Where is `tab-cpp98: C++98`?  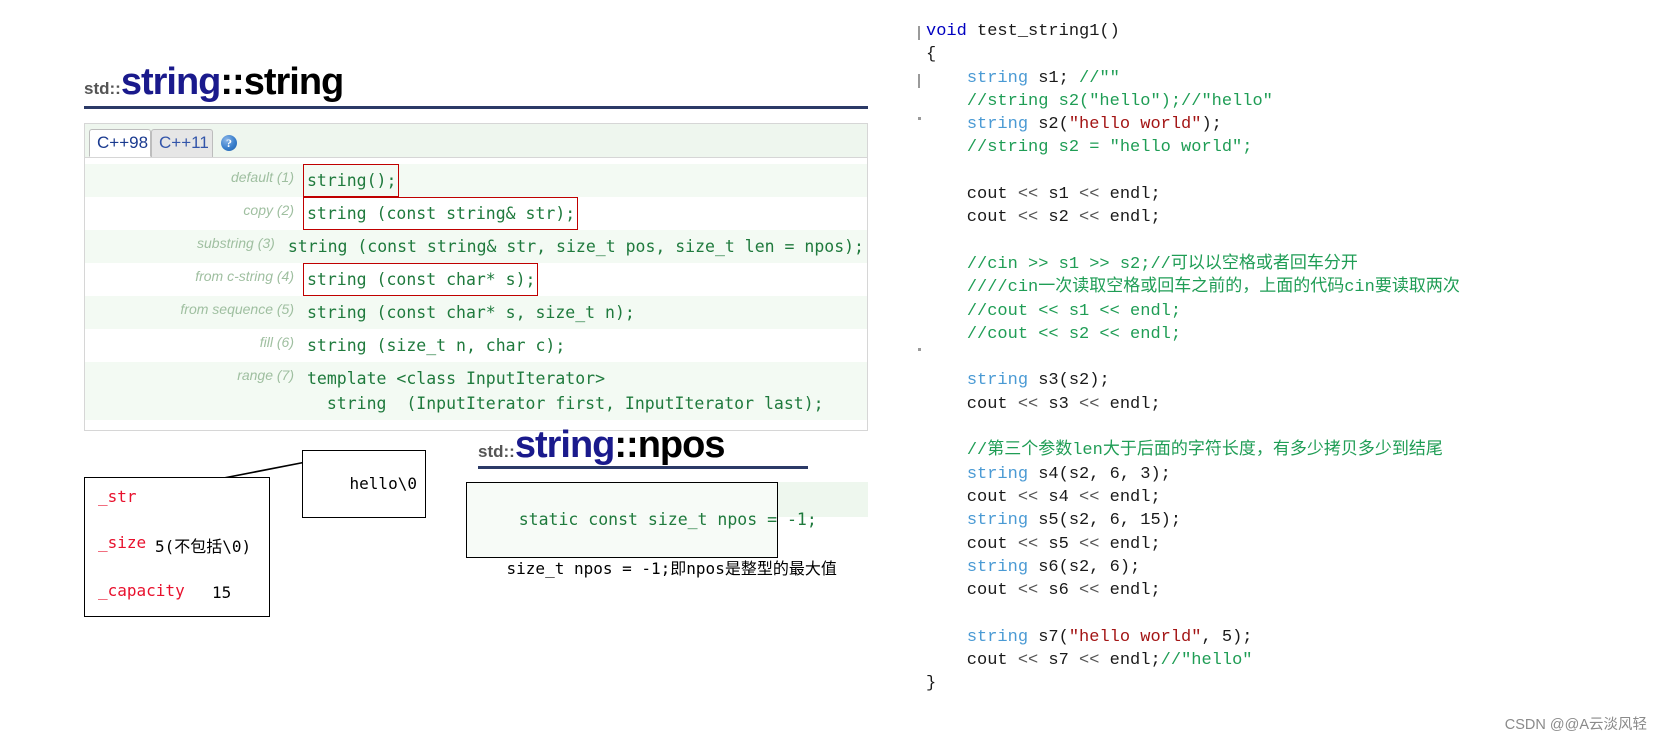 tab-cpp98: C++98 is located at coordinates (120, 143).